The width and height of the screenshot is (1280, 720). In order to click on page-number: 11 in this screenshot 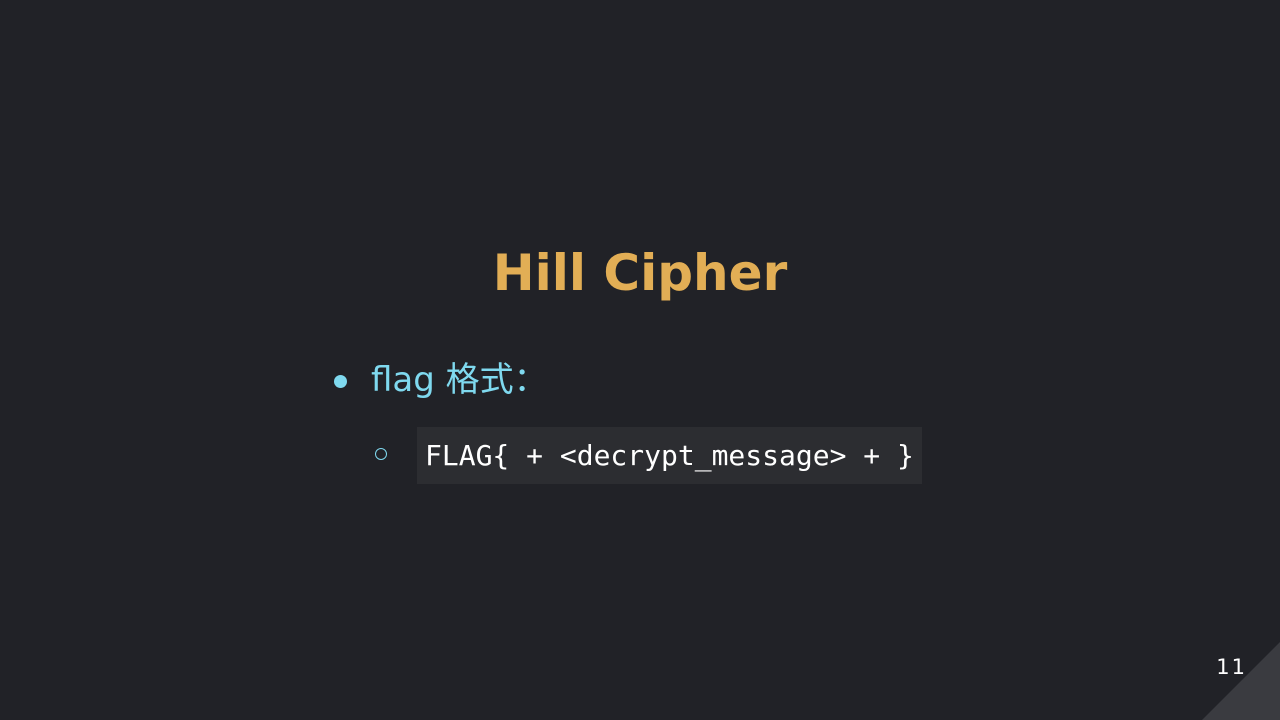, I will do `click(1231, 667)`.